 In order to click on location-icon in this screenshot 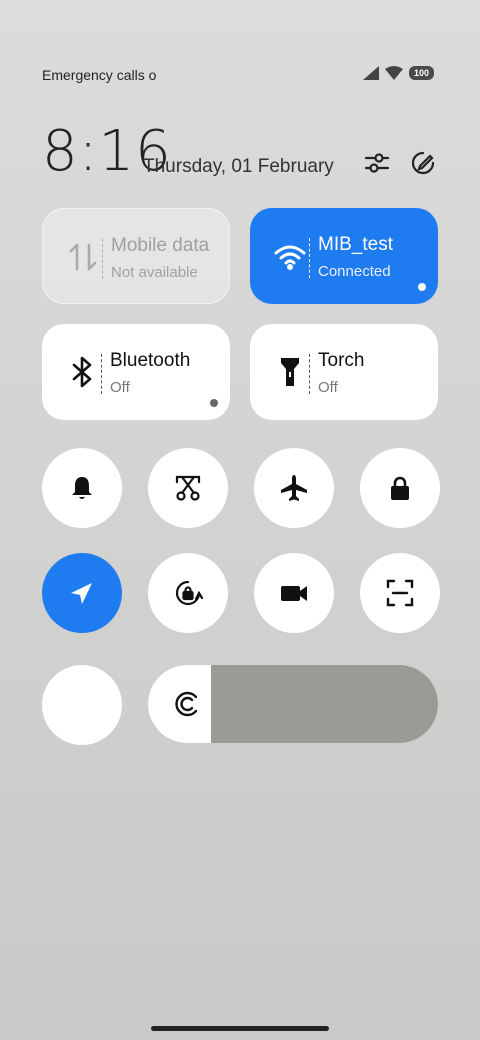, I will do `click(81, 593)`.